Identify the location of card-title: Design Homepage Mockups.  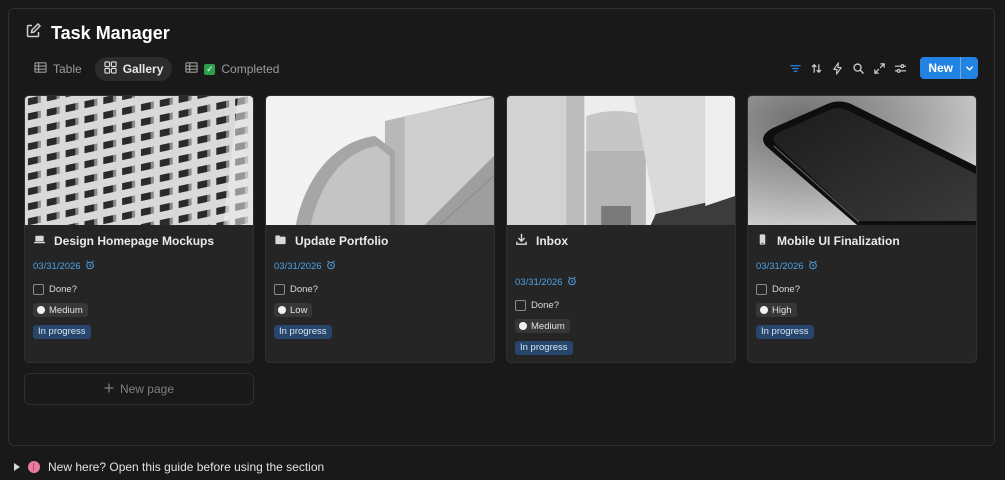
(139, 241).